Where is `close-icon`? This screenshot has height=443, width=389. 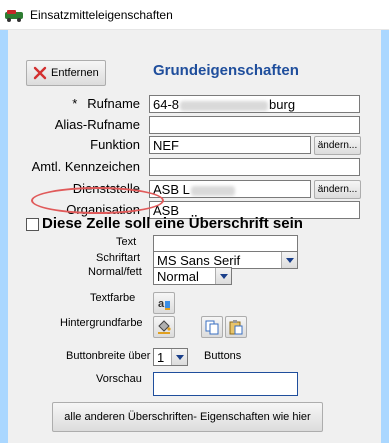
close-icon is located at coordinates (40, 73).